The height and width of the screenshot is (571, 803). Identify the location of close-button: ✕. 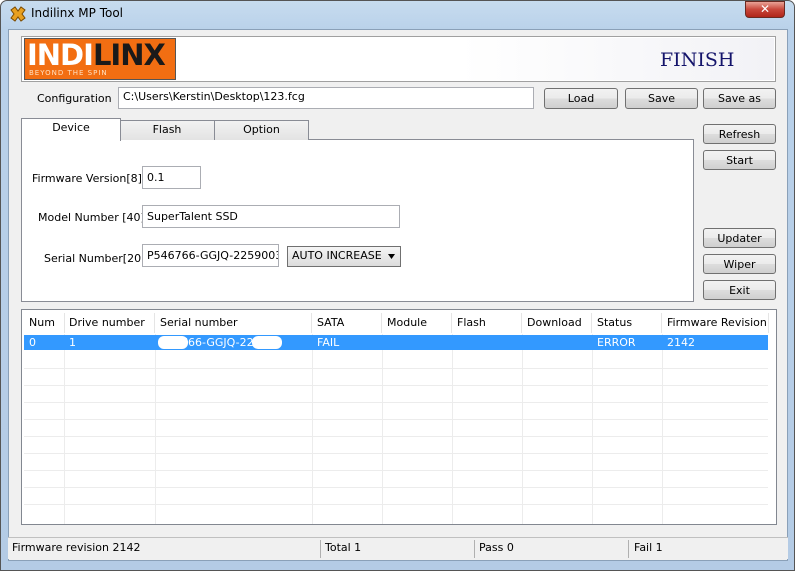
(765, 9).